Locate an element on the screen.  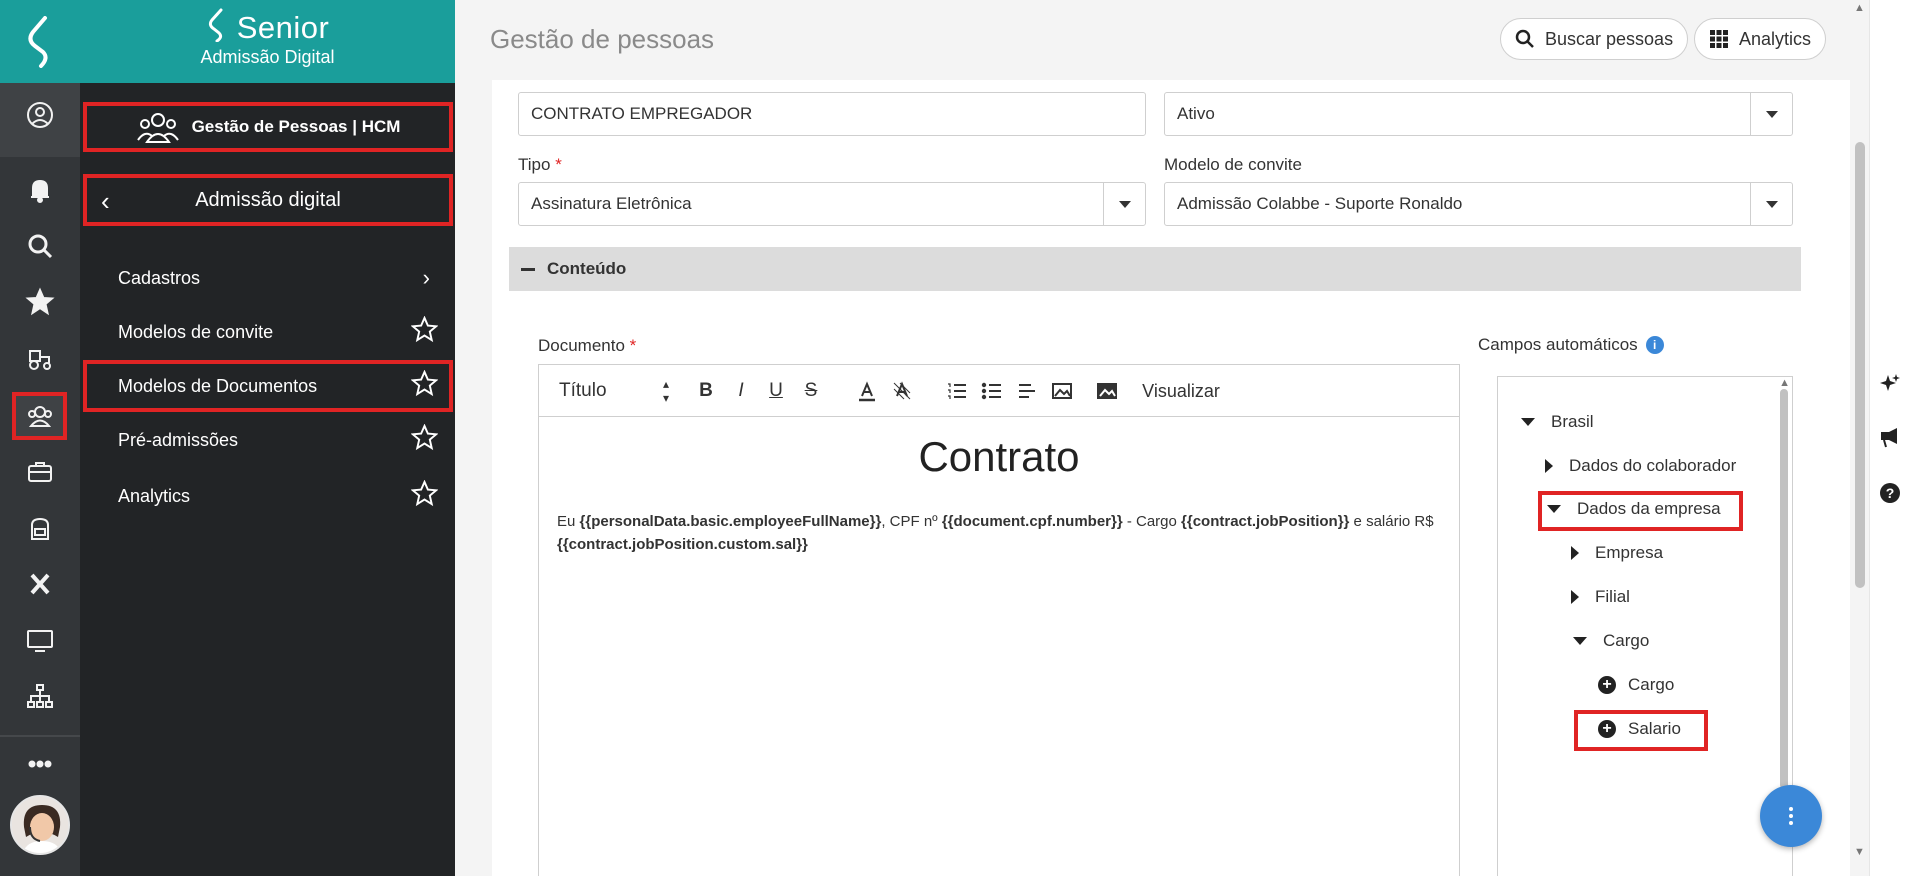
bell-icon is located at coordinates (40, 190).